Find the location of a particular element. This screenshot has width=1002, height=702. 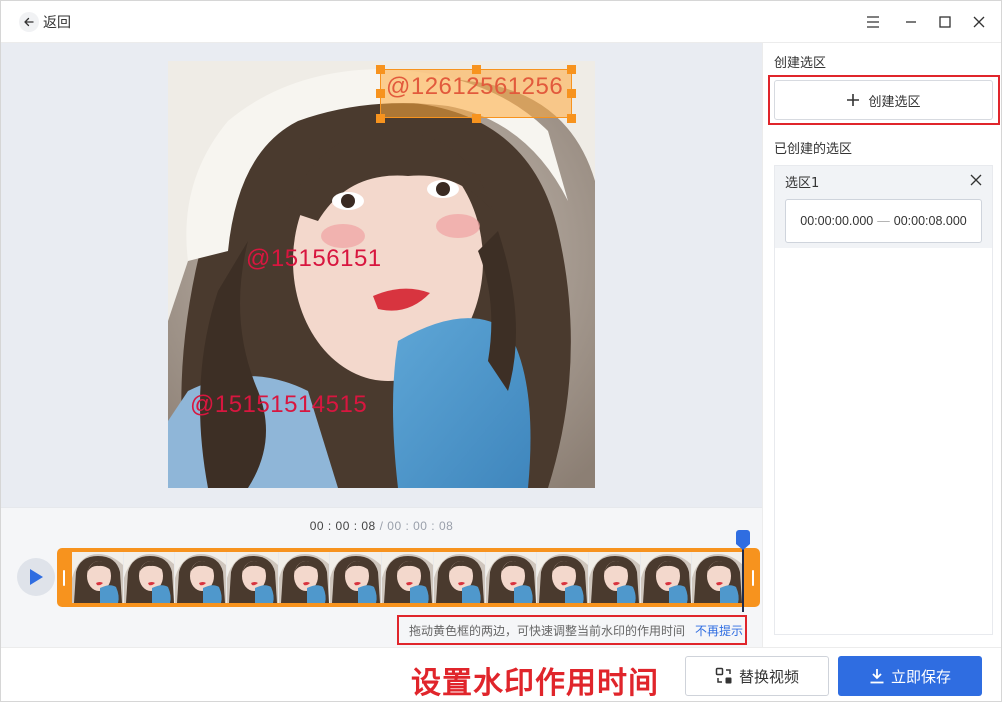

playhead-knob is located at coordinates (743, 540).